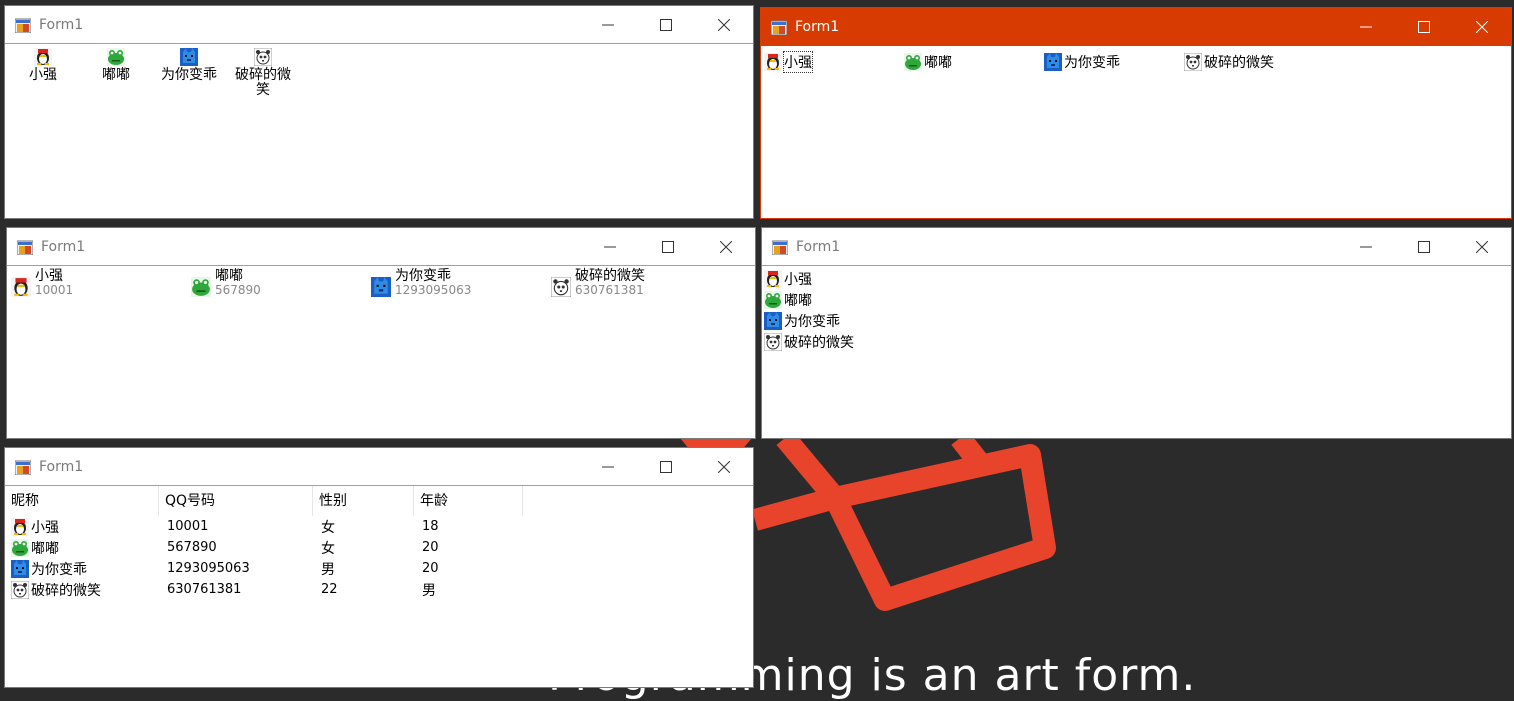  I want to click on list-item: 小强 10001, so click(42, 283).